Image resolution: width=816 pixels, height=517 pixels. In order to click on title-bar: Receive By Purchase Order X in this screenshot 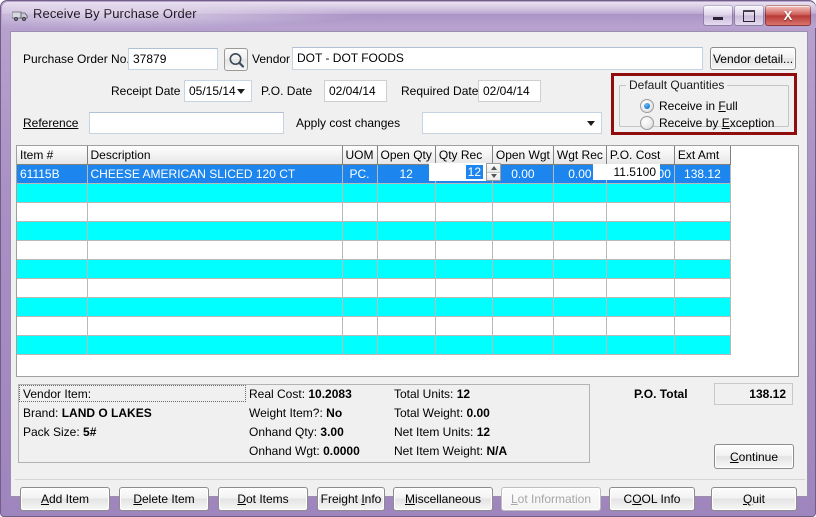, I will do `click(409, 15)`.